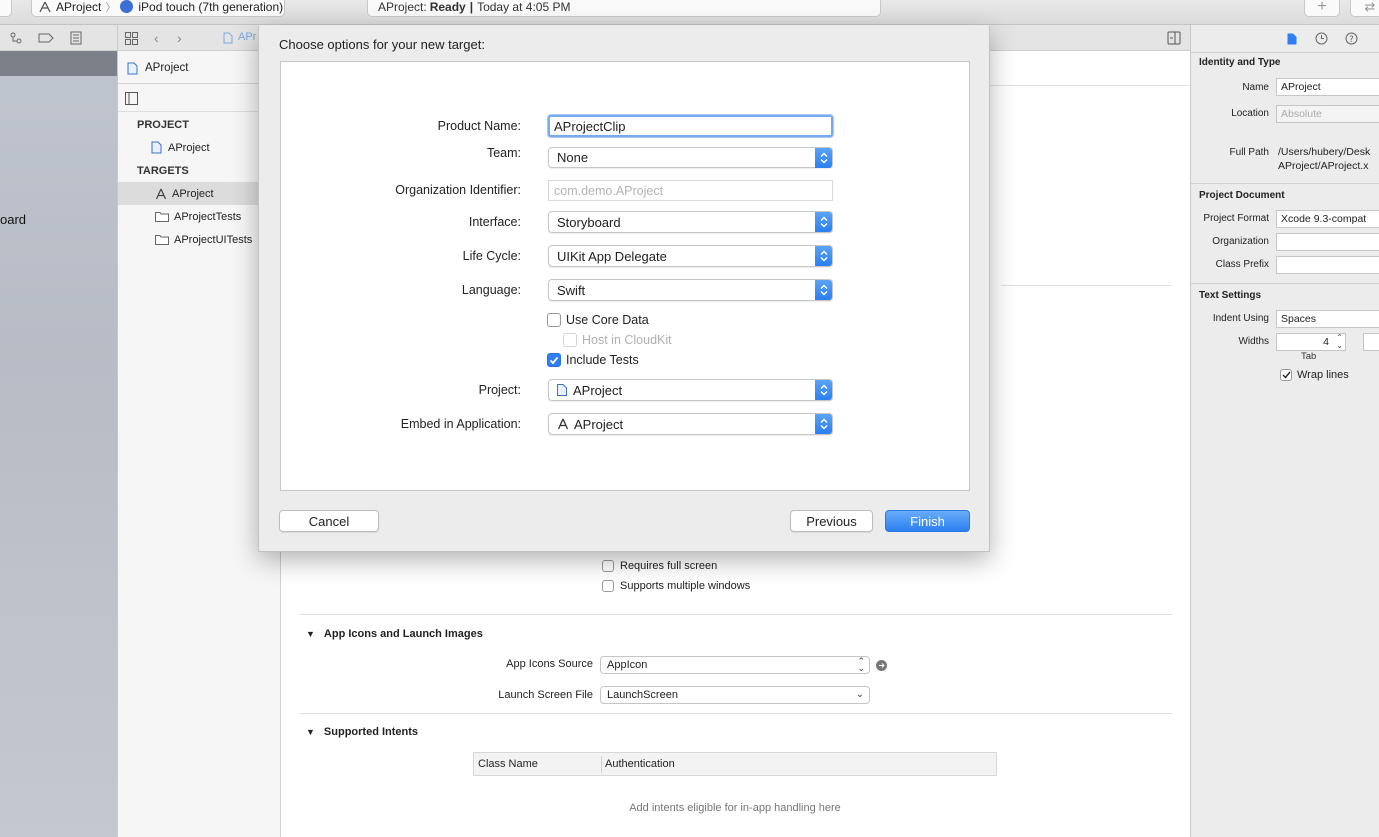 The height and width of the screenshot is (837, 1379). Describe the element at coordinates (362, 732) in the screenshot. I see `intents-section-header: ▼ Supported Intents` at that location.